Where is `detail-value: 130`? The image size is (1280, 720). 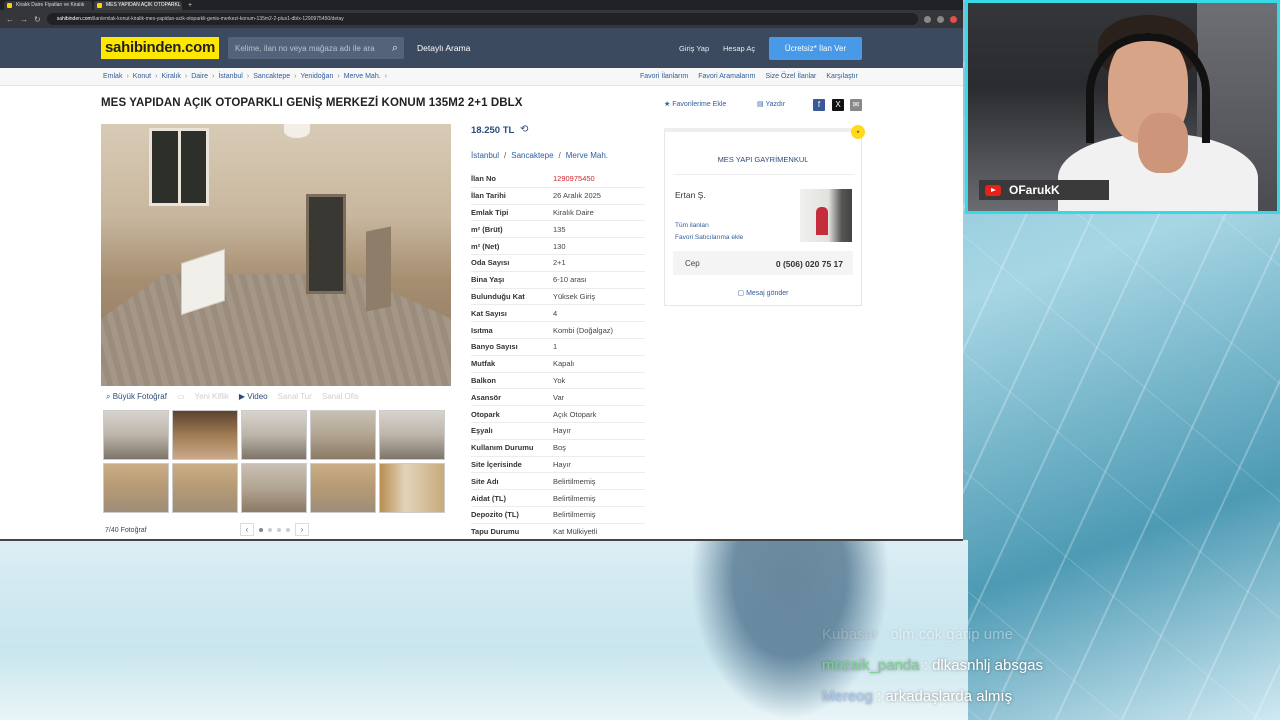
detail-value: 130 is located at coordinates (559, 246).